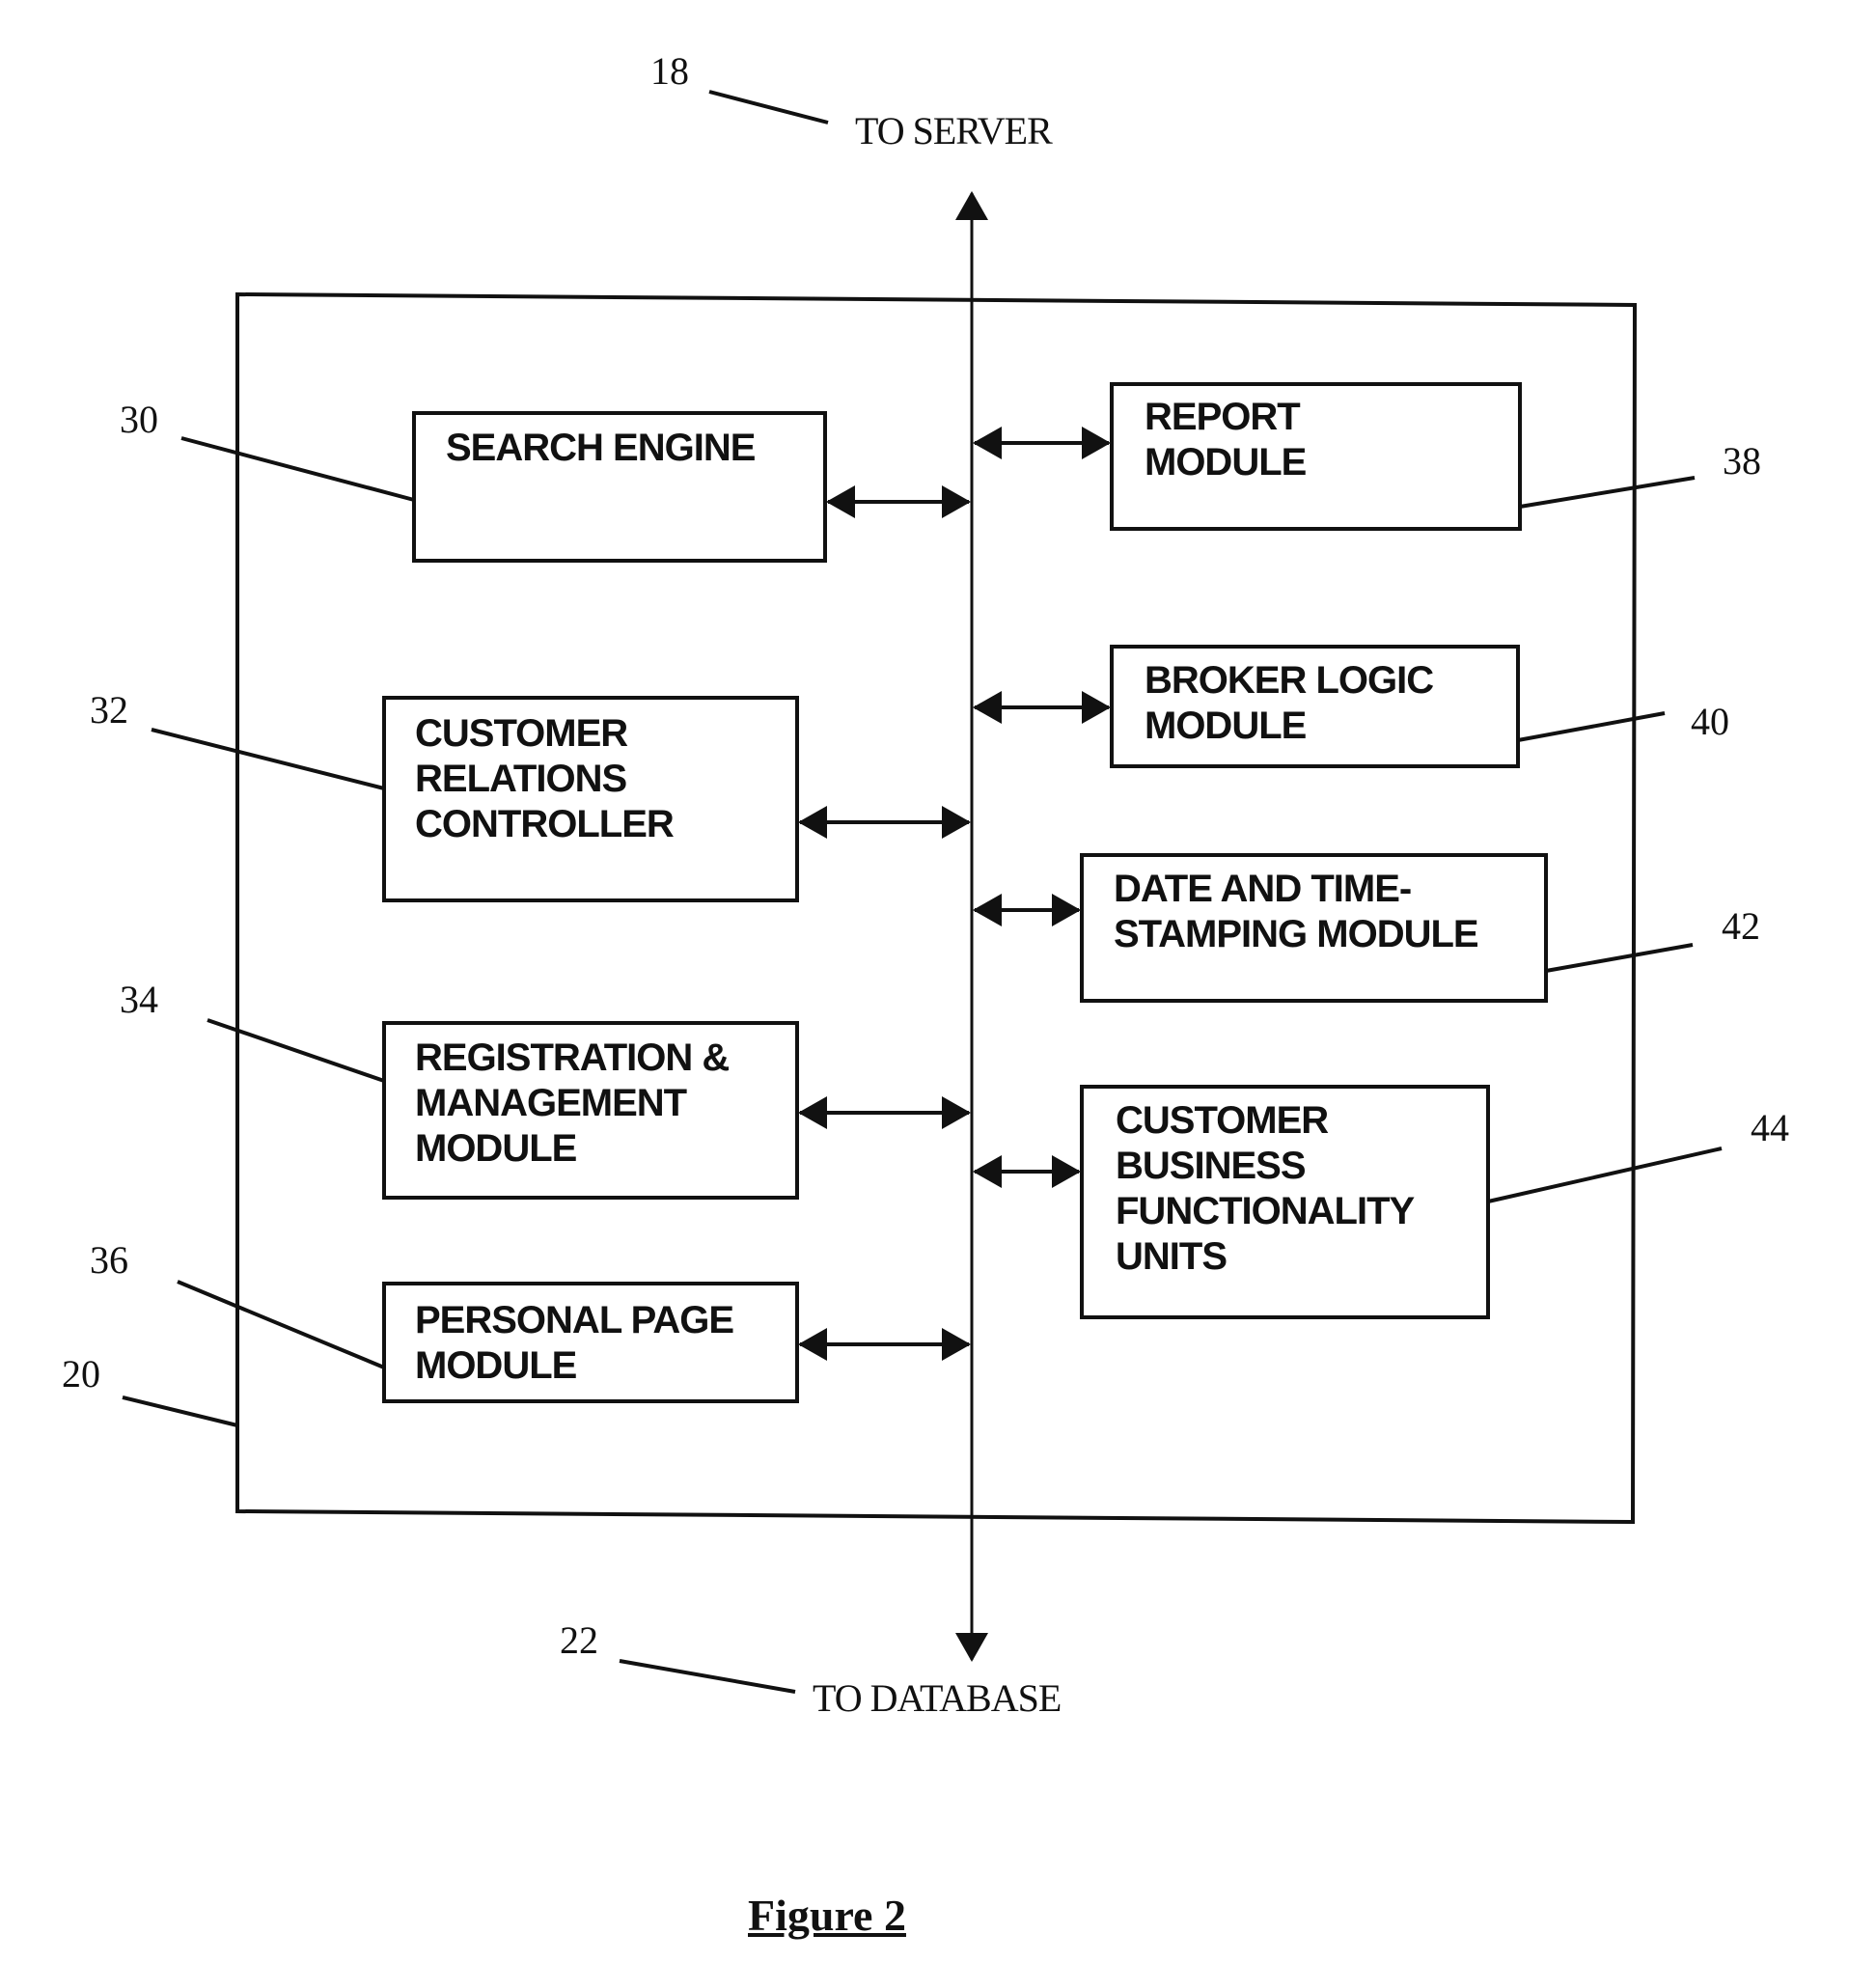 The image size is (1876, 1962). Describe the element at coordinates (937, 1698) in the screenshot. I see `to-database-label: TO DATABASE` at that location.